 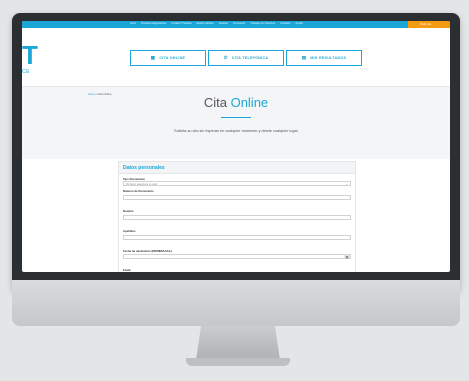 What do you see at coordinates (129, 231) in the screenshot?
I see `apellidos-label: Apellidos` at bounding box center [129, 231].